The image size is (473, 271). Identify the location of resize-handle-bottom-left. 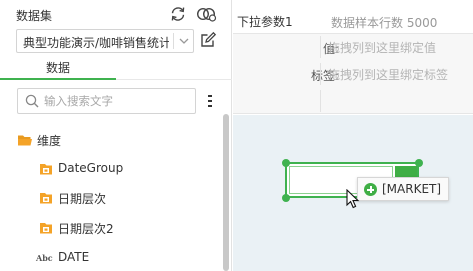
(286, 198).